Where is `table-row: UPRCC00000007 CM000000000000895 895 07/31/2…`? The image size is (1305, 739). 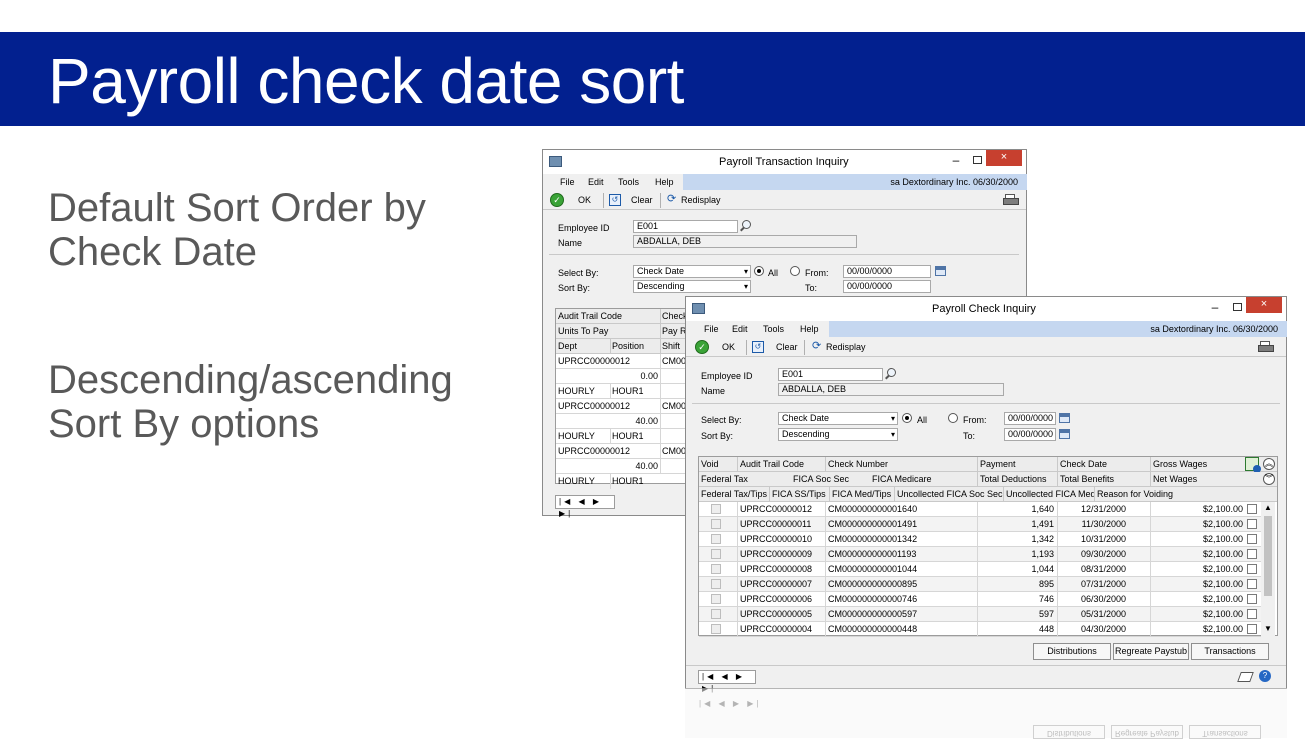 table-row: UPRCC00000007 CM000000000000895 895 07/31/2… is located at coordinates (980, 584).